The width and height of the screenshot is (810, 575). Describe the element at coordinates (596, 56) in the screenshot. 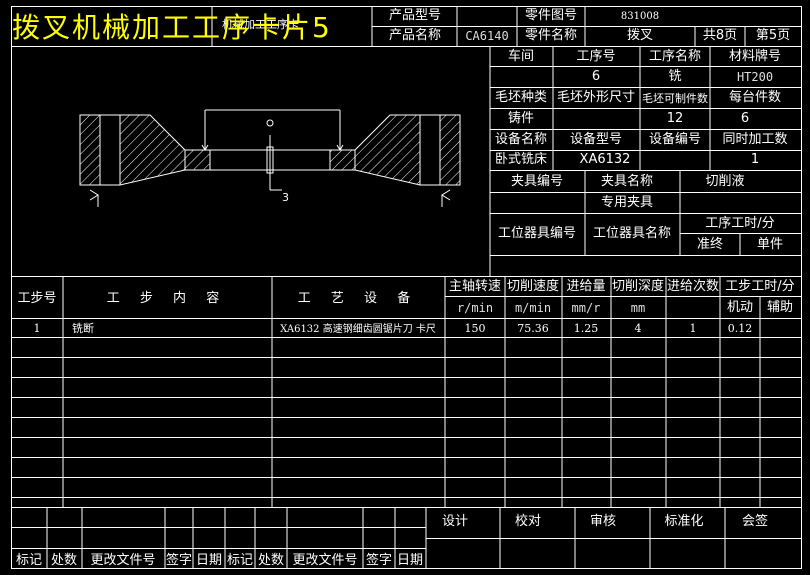

I see `op-no-label: 工序号` at that location.